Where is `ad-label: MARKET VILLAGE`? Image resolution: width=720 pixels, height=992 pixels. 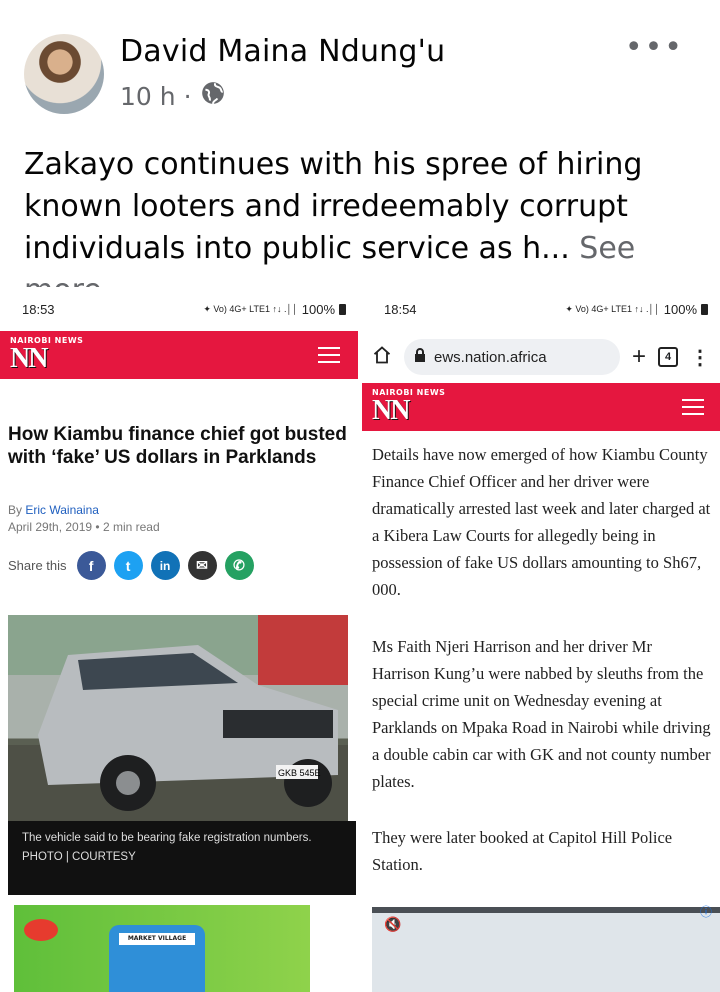 ad-label: MARKET VILLAGE is located at coordinates (157, 939).